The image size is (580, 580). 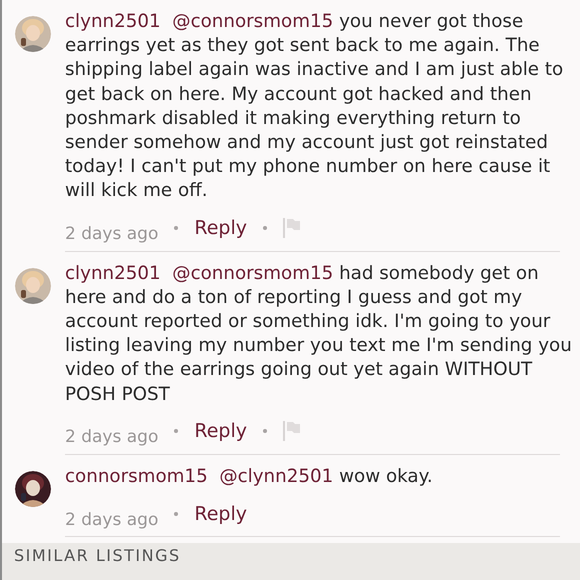 What do you see at coordinates (136, 476) in the screenshot?
I see `username-link: connorsmom15` at bounding box center [136, 476].